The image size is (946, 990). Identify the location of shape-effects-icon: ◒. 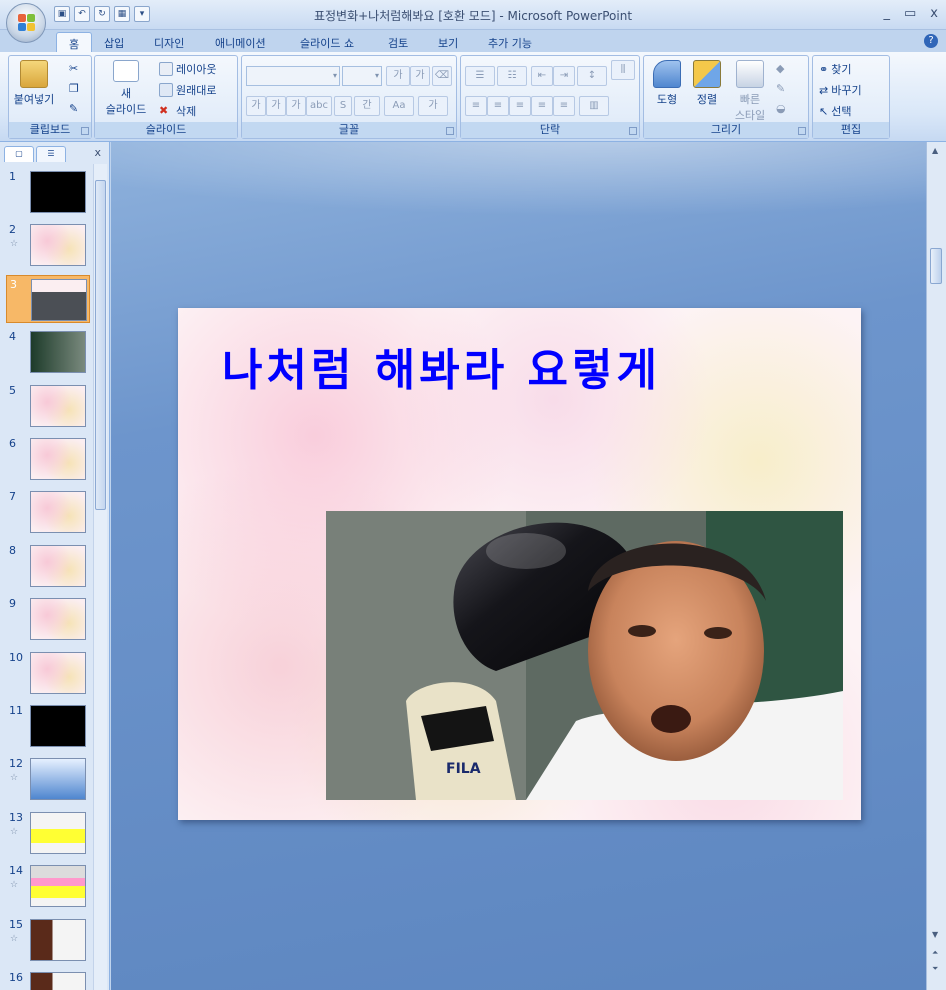
(781, 108).